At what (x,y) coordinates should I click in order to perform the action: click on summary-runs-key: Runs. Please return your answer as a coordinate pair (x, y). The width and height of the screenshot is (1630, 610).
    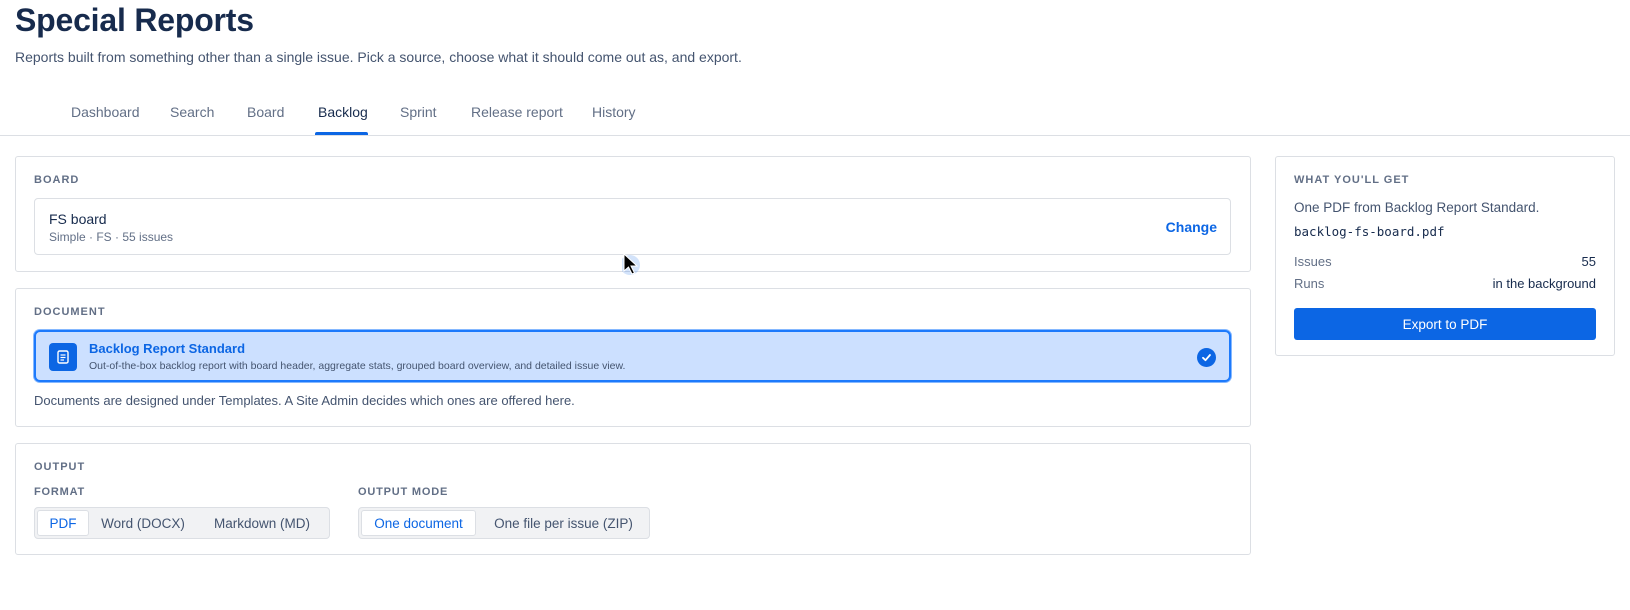
    Looking at the image, I should click on (1309, 283).